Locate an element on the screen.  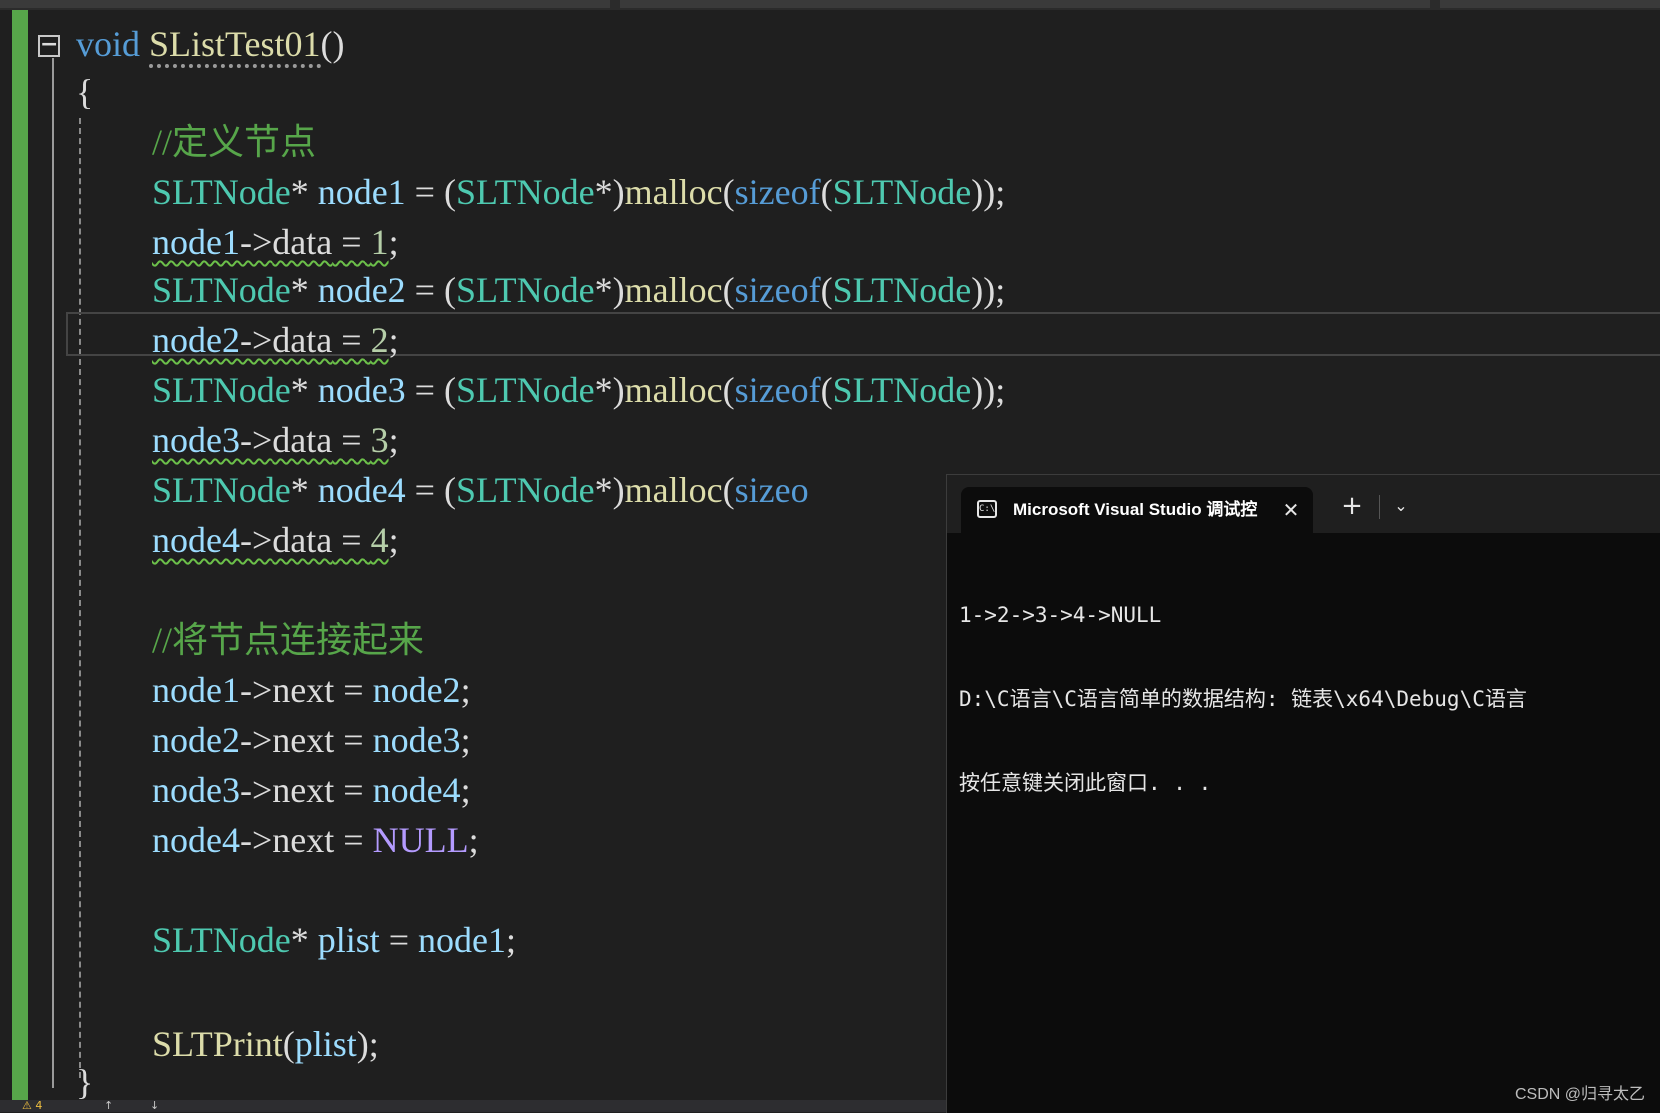
collapse-icon: − is located at coordinates (49, 45).